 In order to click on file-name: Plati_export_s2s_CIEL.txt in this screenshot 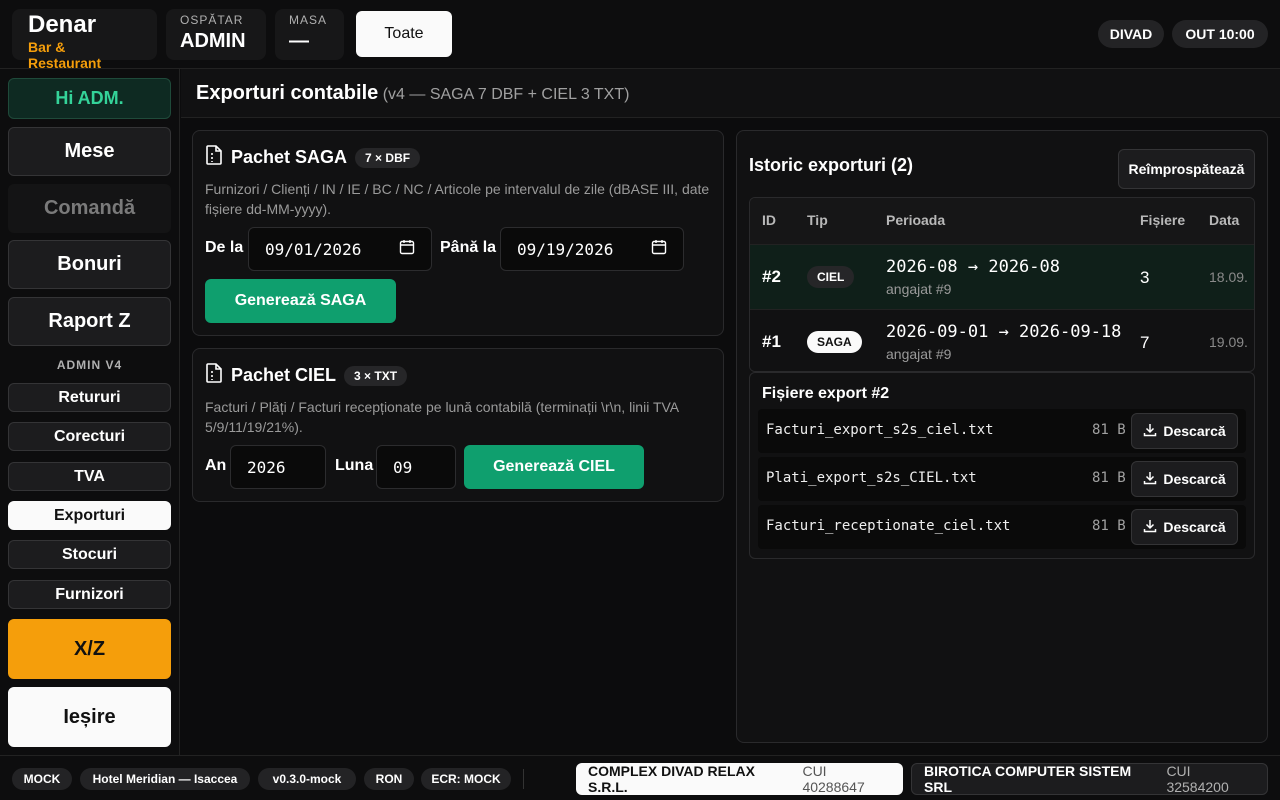, I will do `click(871, 478)`.